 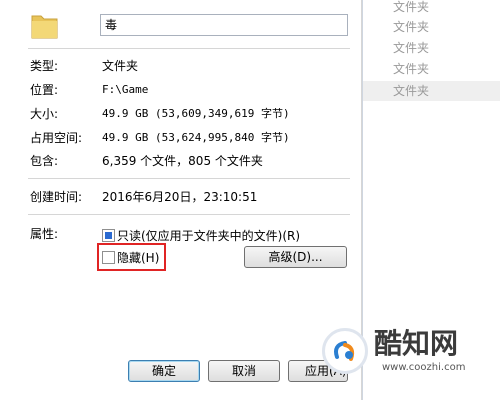 I want to click on folder-name-input: 毒, so click(x=224, y=25).